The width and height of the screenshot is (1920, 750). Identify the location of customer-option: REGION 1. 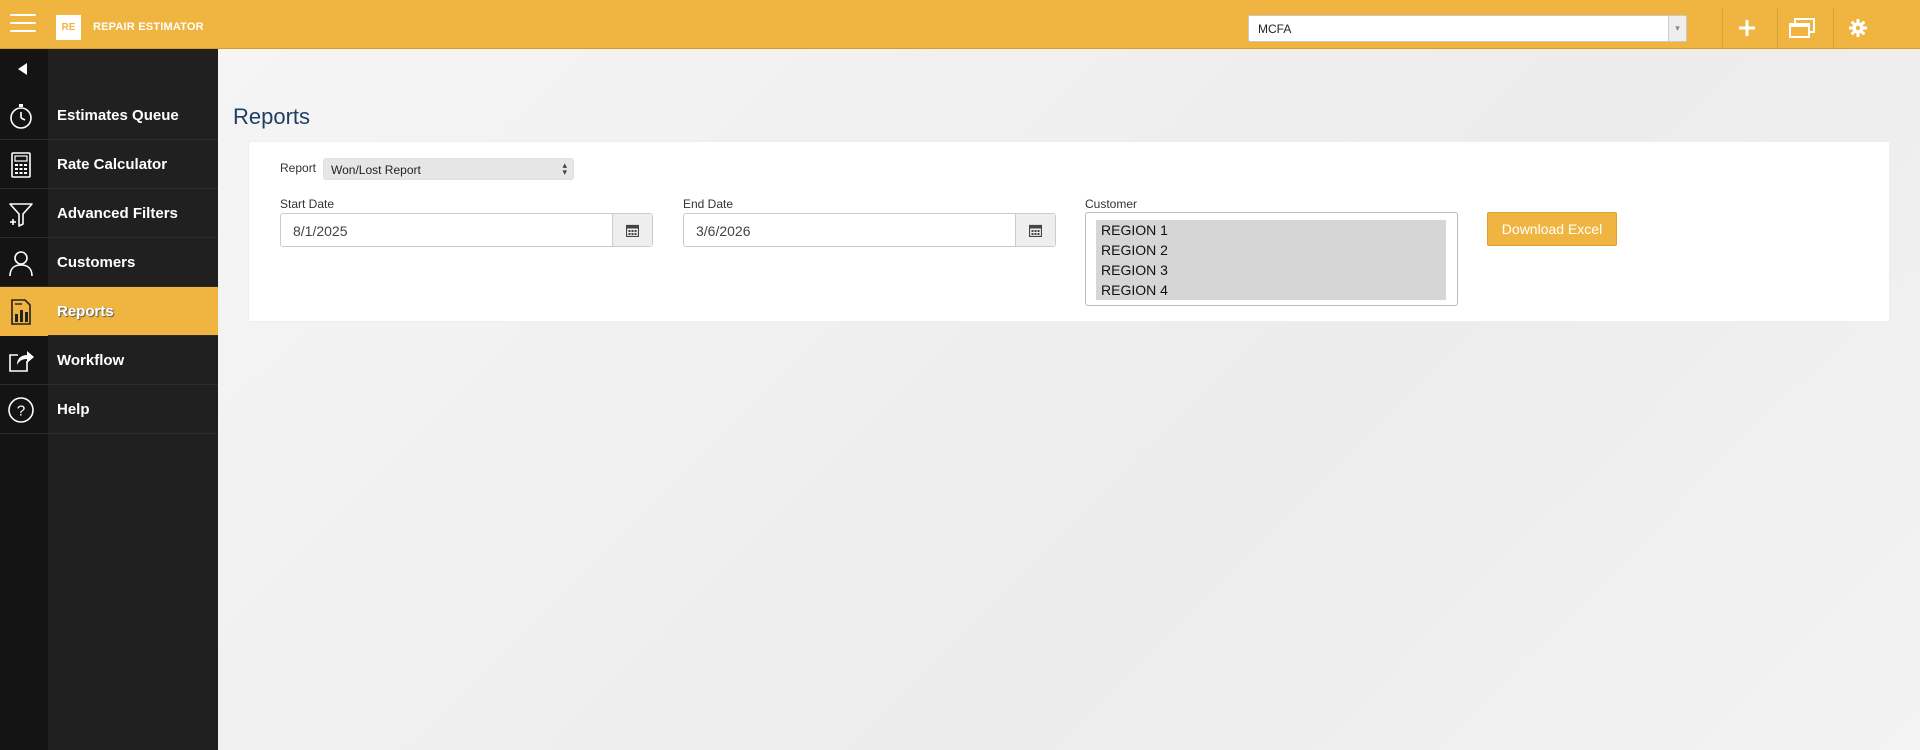
(1271, 230).